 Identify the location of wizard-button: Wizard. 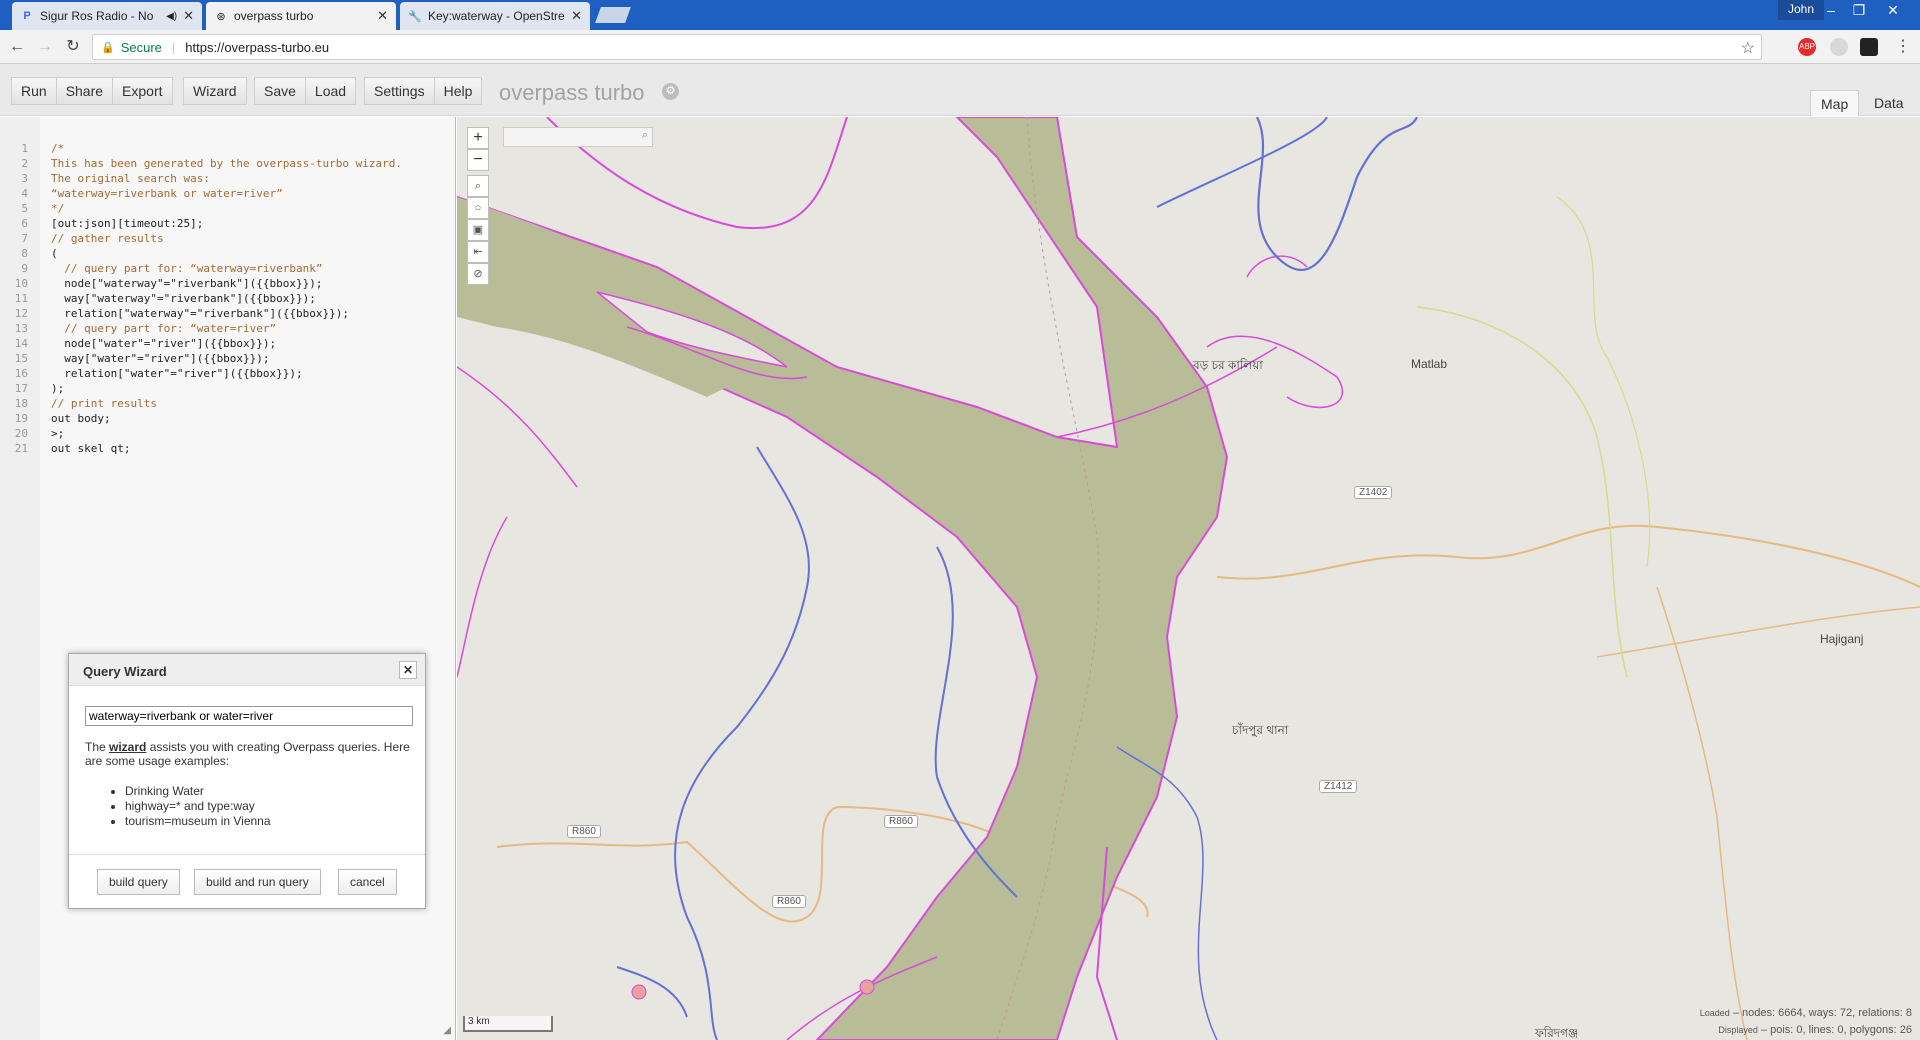
(215, 91).